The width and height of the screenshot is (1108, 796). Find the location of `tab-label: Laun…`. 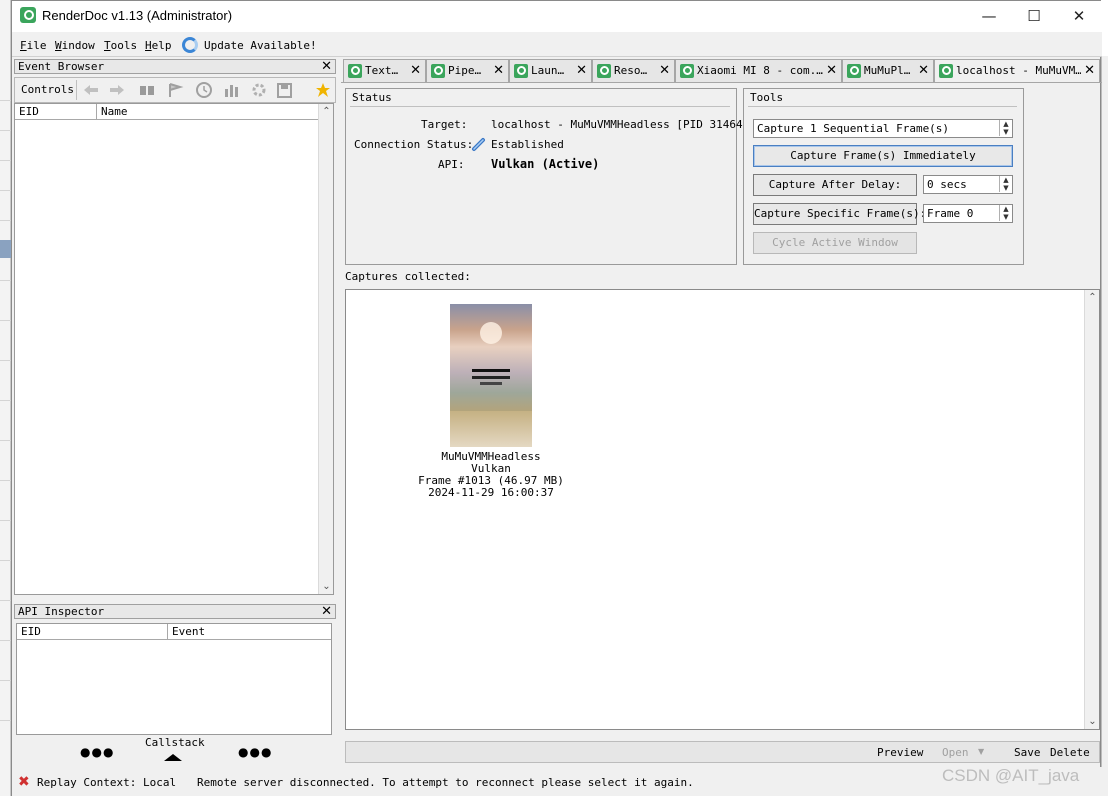

tab-label: Laun… is located at coordinates (548, 70).